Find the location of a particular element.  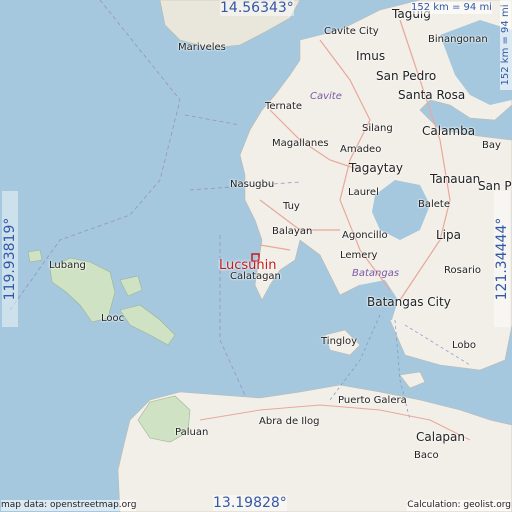

place-calapan: Calapan is located at coordinates (440, 437).